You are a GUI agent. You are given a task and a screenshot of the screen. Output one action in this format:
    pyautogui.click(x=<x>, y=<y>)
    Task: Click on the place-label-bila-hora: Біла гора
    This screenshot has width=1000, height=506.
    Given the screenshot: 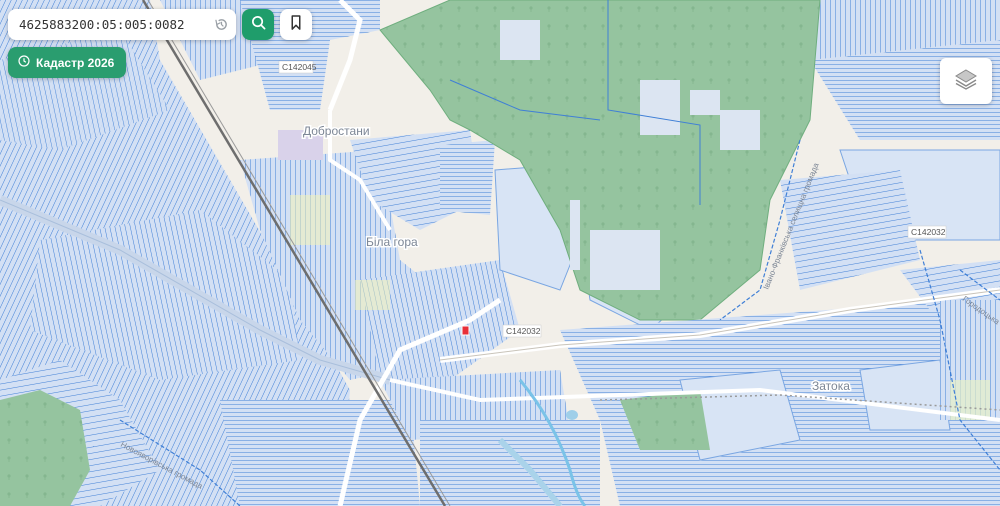 What is the action you would take?
    pyautogui.click(x=392, y=242)
    